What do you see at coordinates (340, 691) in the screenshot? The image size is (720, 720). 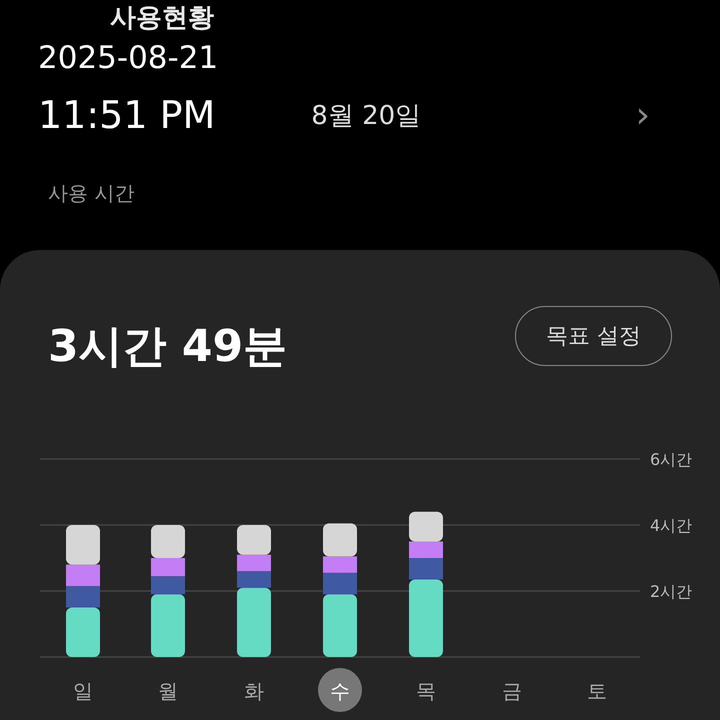 I see `day-label: 수` at bounding box center [340, 691].